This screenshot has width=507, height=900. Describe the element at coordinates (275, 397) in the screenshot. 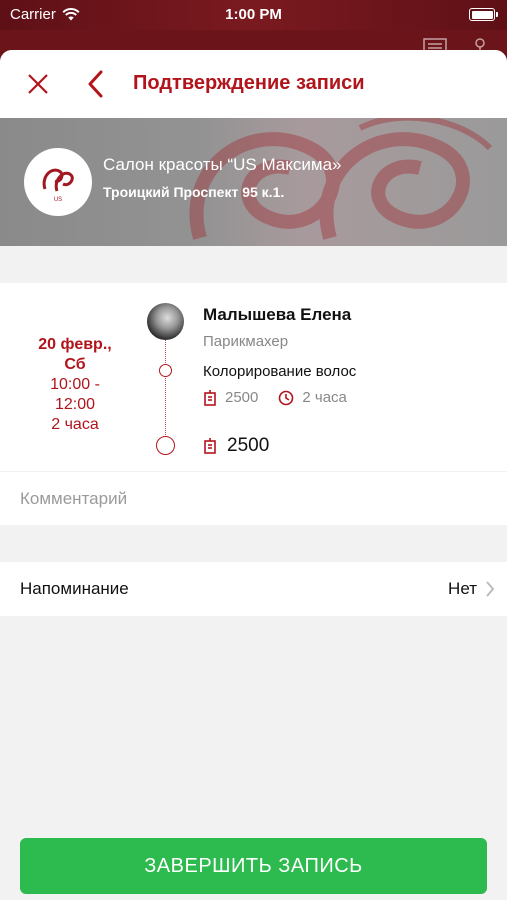

I see `service-meta: 2500 2 часа` at that location.